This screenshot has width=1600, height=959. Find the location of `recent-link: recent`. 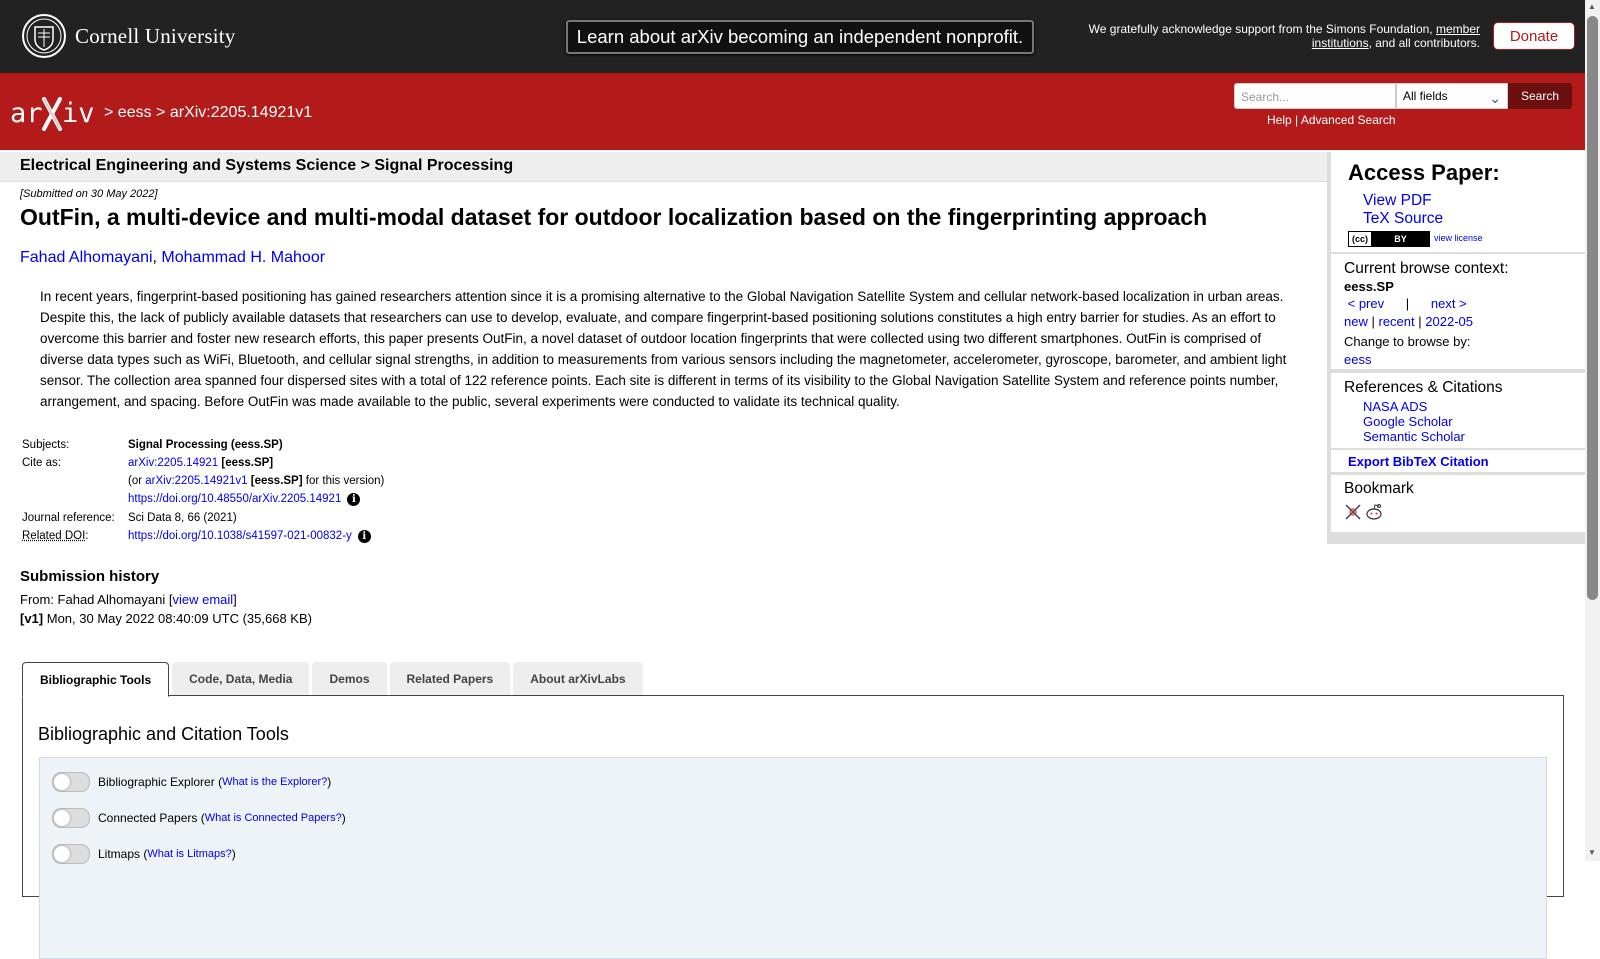

recent-link: recent is located at coordinates (1397, 321).